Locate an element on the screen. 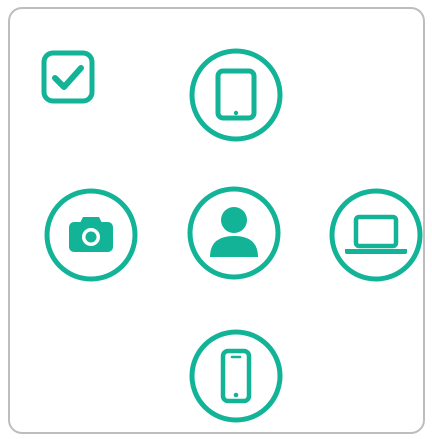 This screenshot has width=432, height=439. user-button is located at coordinates (234, 233).